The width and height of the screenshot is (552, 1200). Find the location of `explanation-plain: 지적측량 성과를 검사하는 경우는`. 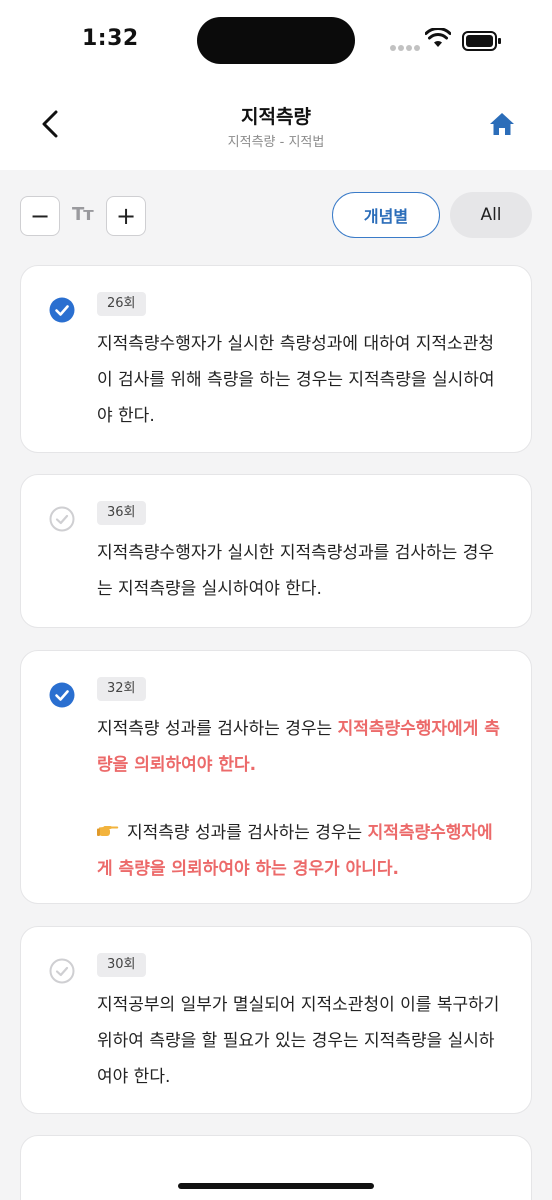

explanation-plain: 지적측량 성과를 검사하는 경우는 is located at coordinates (247, 833).